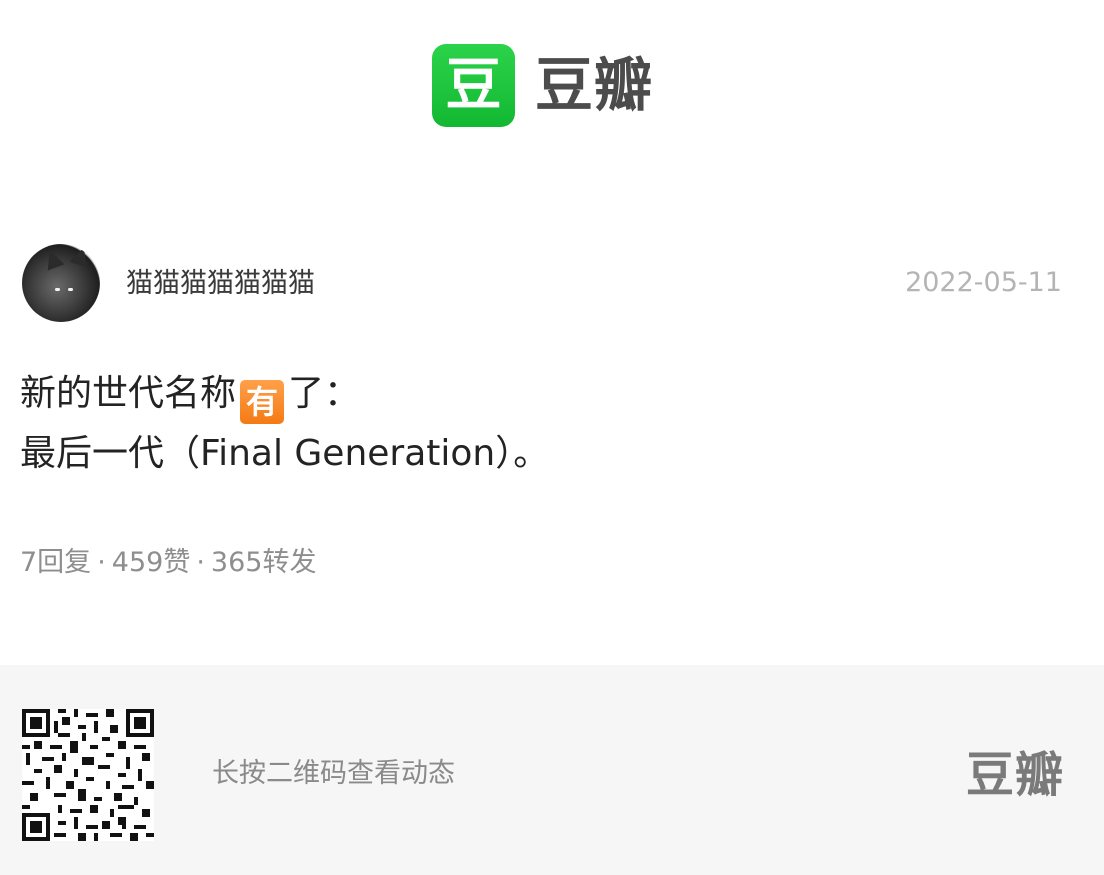 Image resolution: width=1104 pixels, height=875 pixels. I want to click on post-stats: 7回复 · 459赞 · 365转发, so click(168, 563).